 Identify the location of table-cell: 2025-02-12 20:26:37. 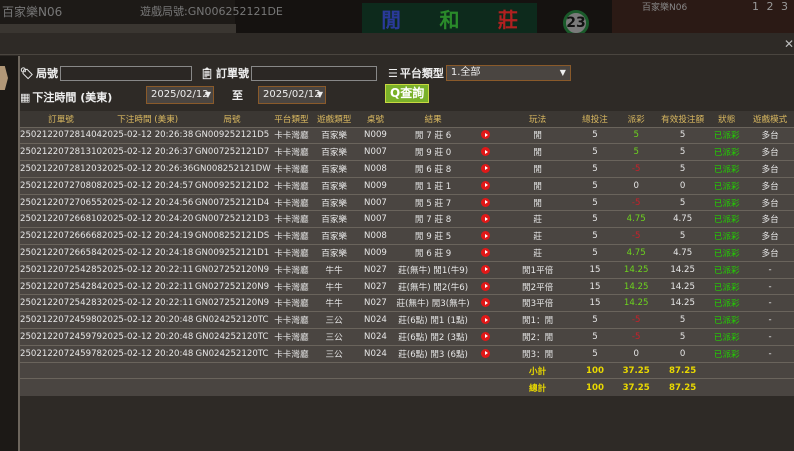
(148, 152).